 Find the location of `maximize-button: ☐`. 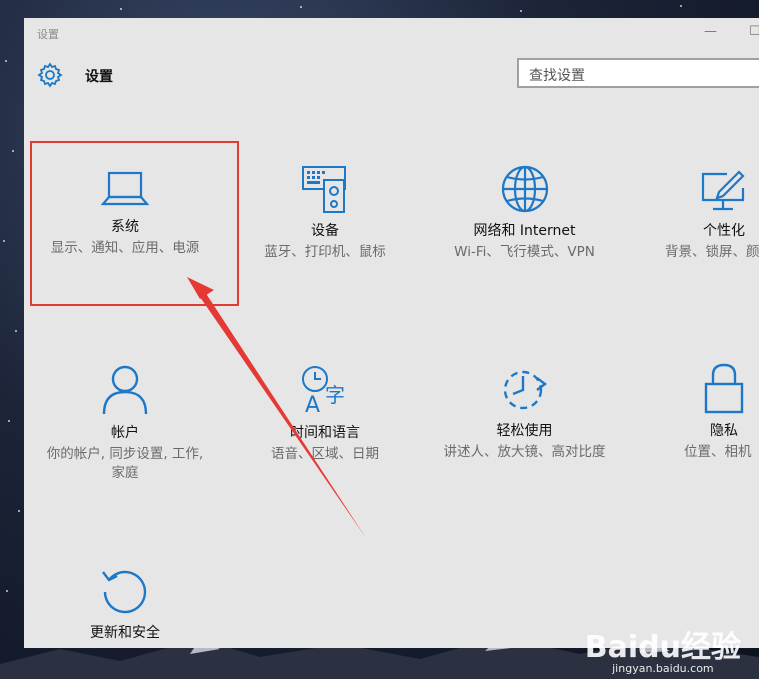

maximize-button: ☐ is located at coordinates (754, 31).